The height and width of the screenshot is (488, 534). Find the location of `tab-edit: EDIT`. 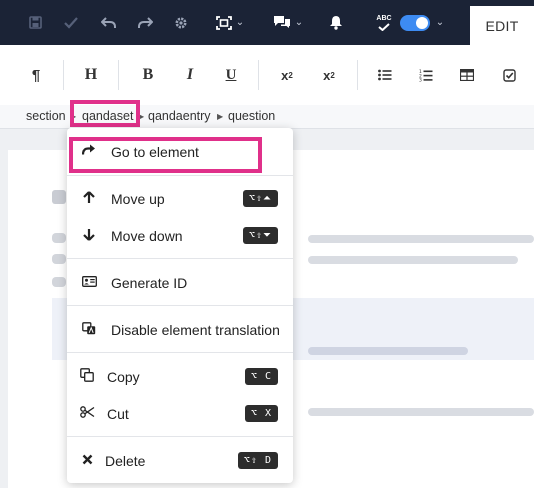

tab-edit: EDIT is located at coordinates (502, 25).